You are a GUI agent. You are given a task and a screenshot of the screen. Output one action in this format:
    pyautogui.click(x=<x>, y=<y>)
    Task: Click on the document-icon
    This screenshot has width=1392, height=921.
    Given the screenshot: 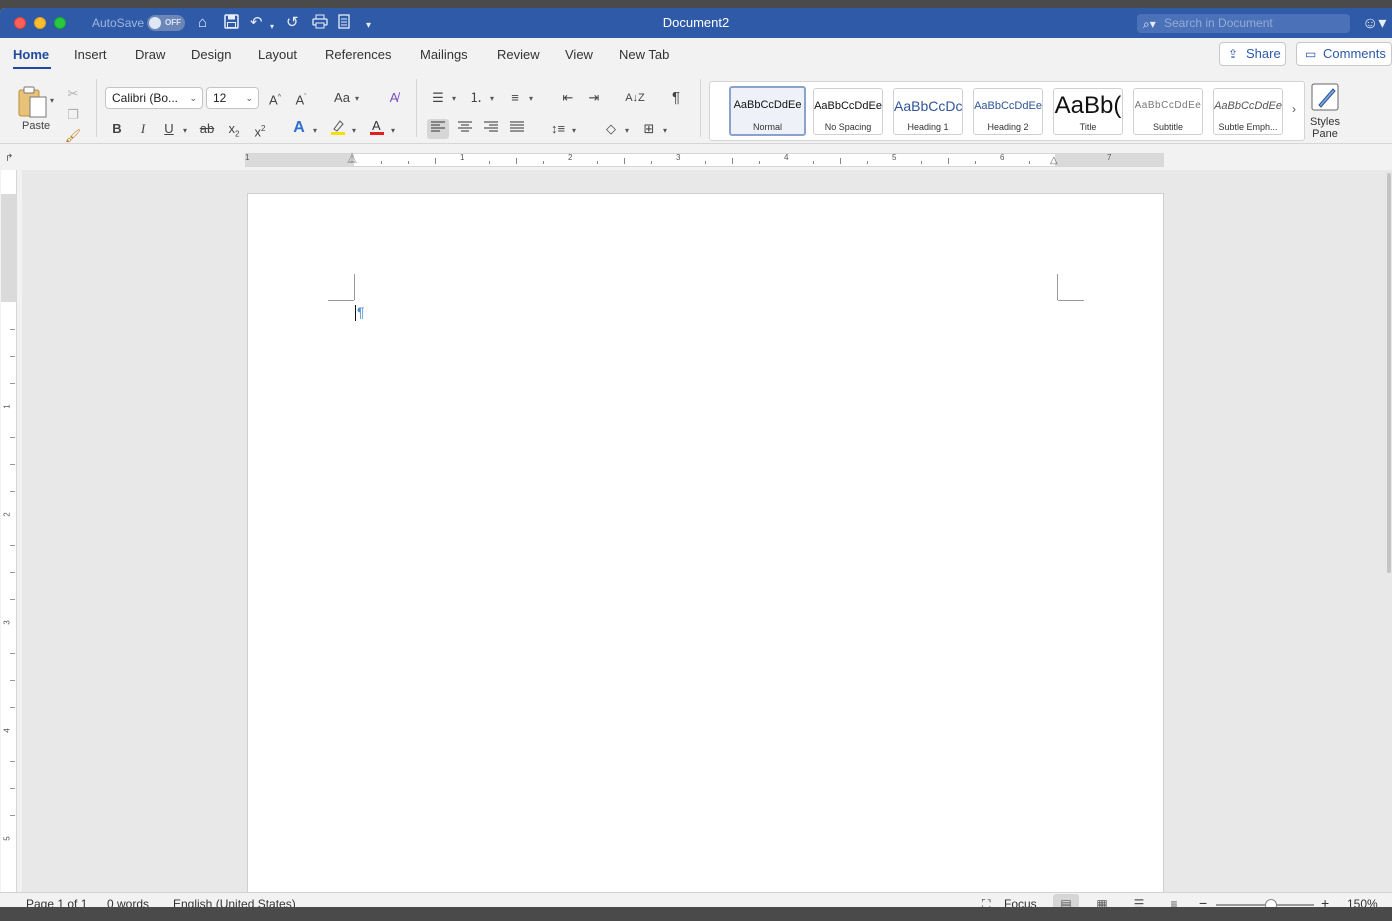 What is the action you would take?
    pyautogui.click(x=344, y=24)
    